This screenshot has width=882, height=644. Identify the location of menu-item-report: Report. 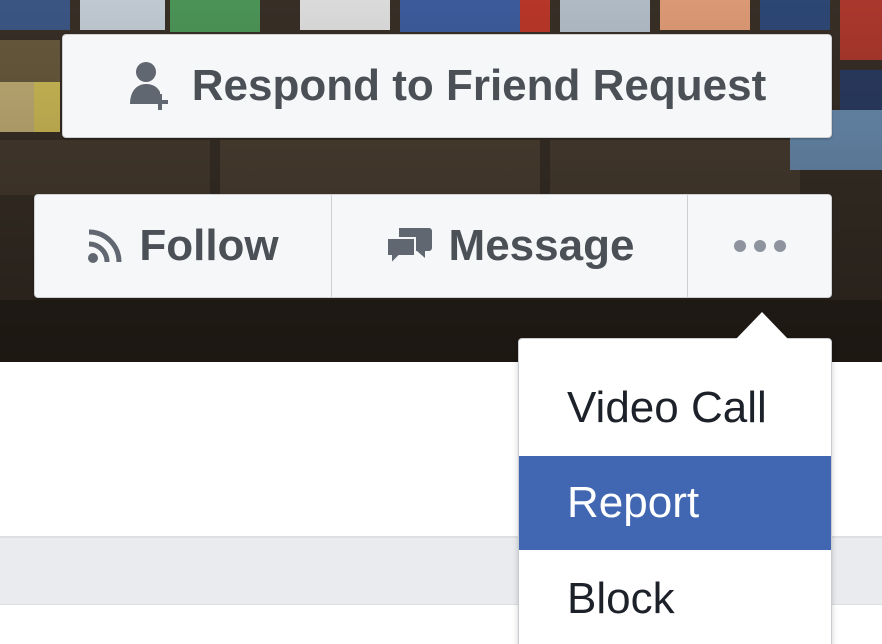
(675, 503).